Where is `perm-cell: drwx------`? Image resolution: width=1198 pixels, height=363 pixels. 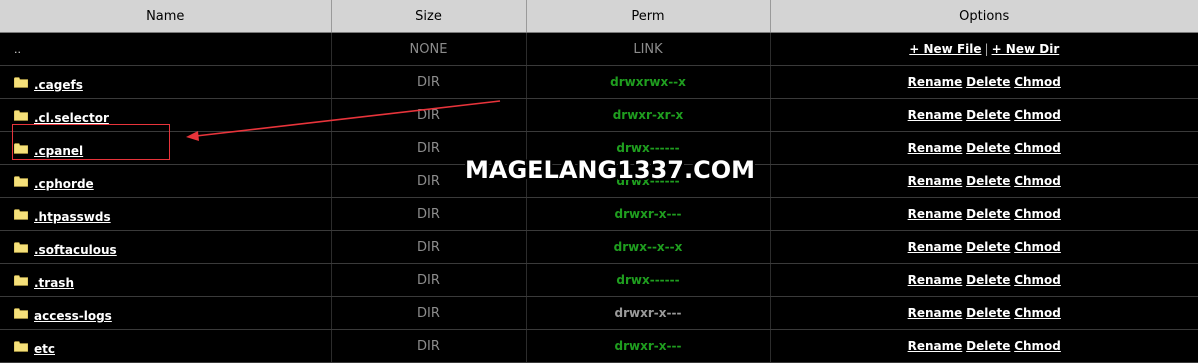 perm-cell: drwx------ is located at coordinates (648, 280).